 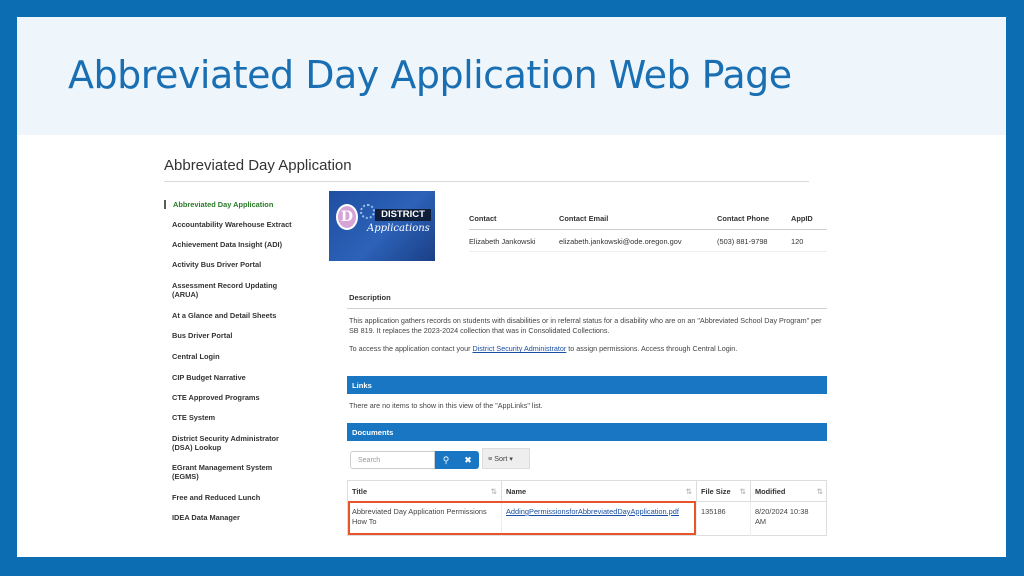 I want to click on contact-phone: (503) 881-9798, so click(x=742, y=241).